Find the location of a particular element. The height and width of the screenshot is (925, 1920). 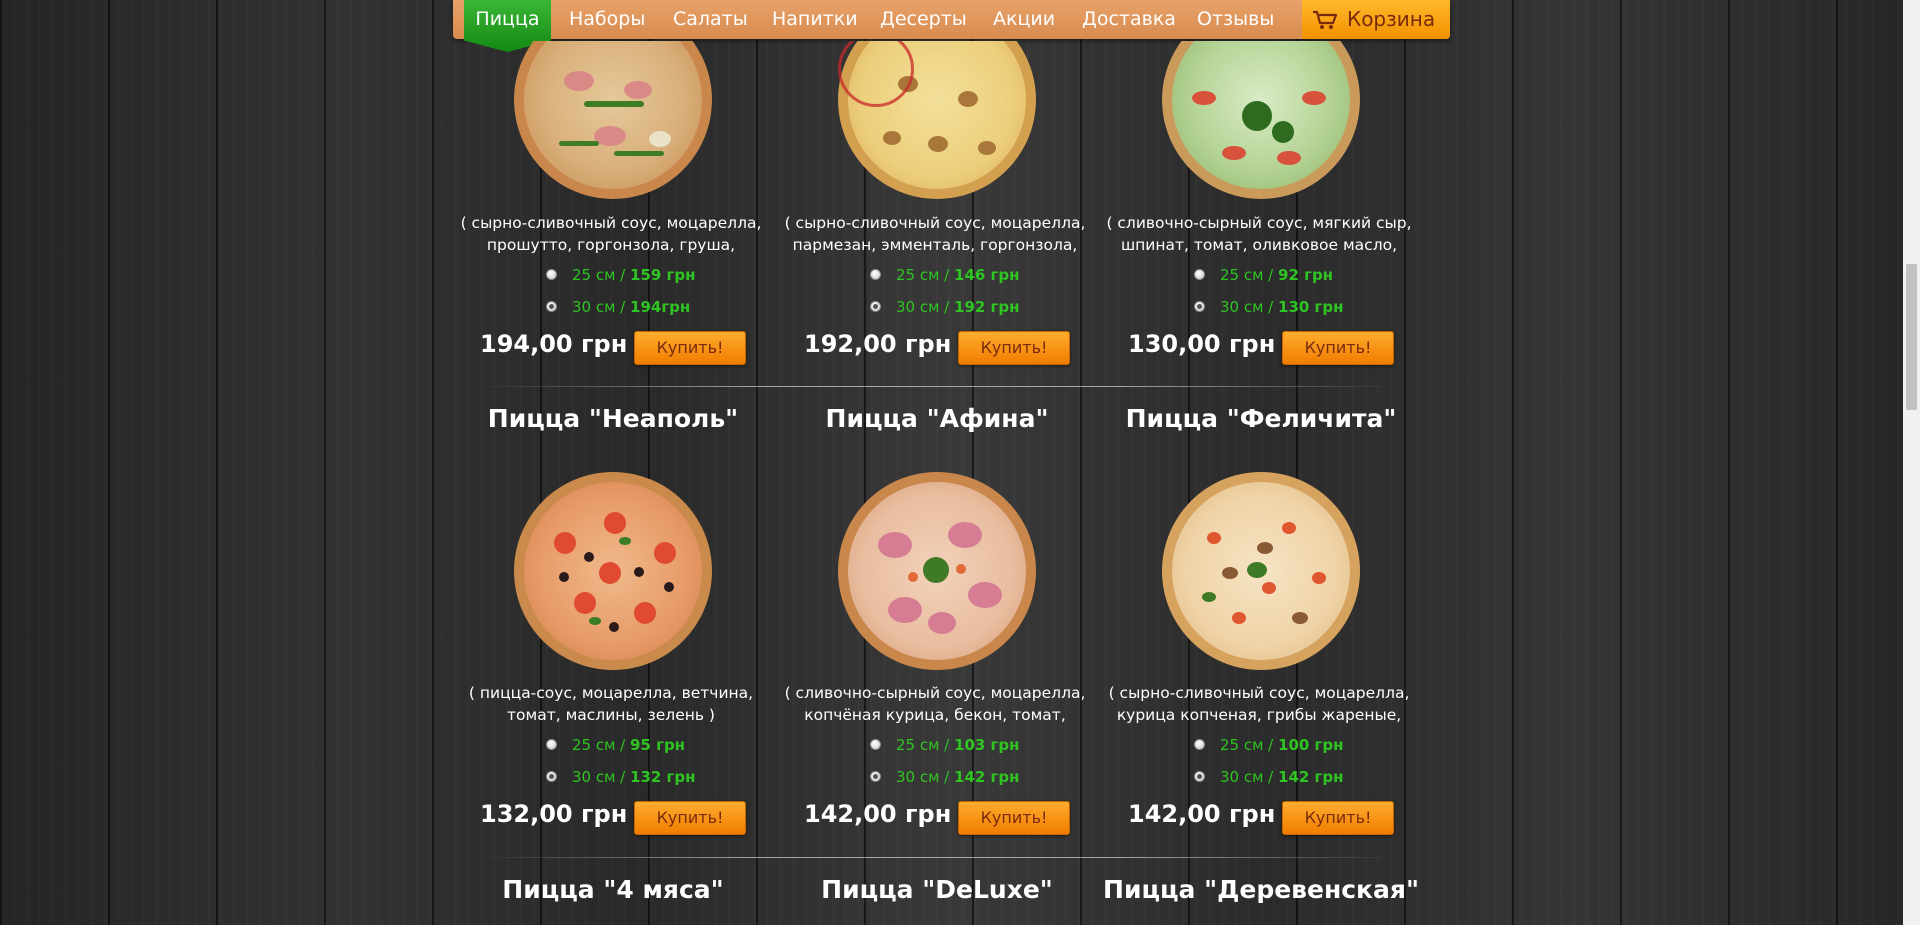

nav-item-drinks: Напитки is located at coordinates (815, 19).